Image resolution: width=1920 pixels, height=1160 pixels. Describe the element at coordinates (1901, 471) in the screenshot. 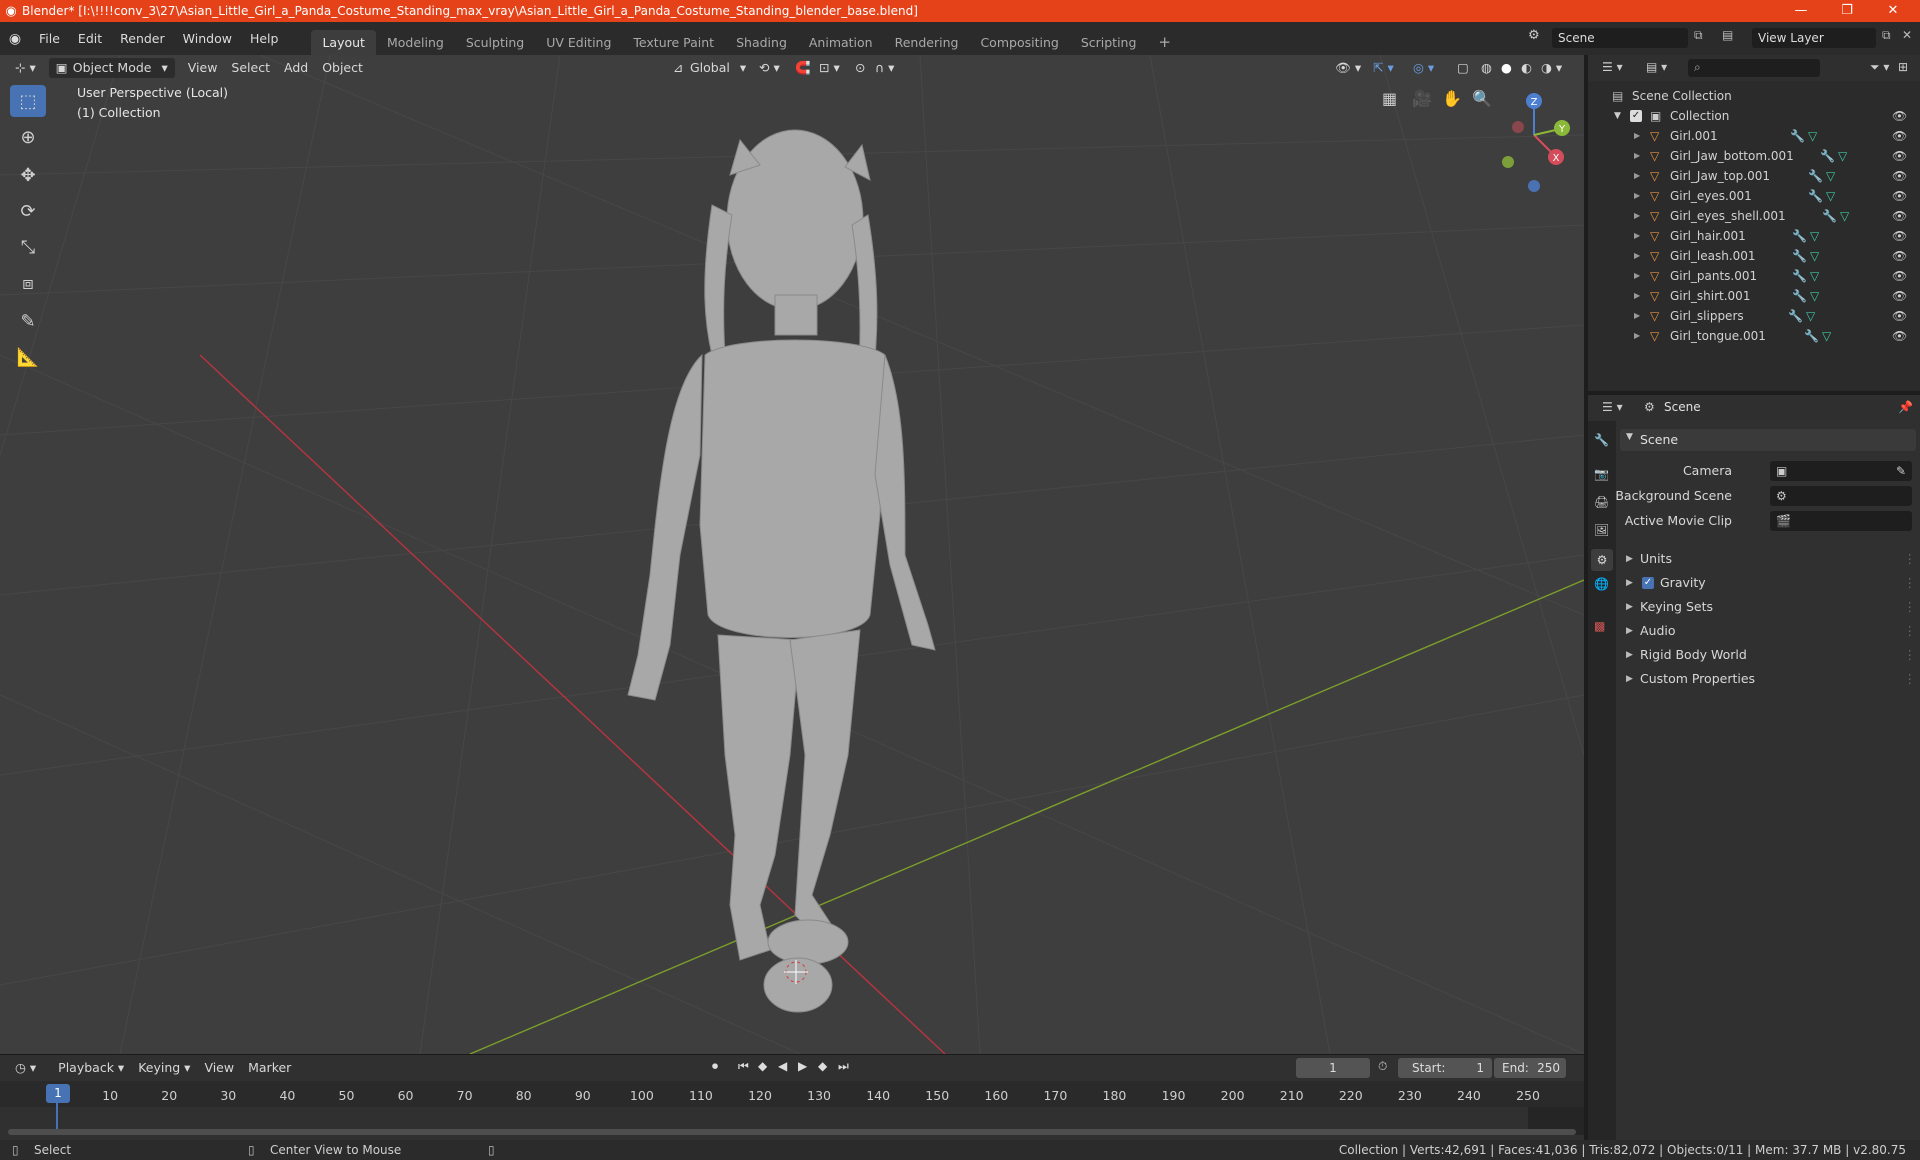

I see `eyedropper-icon: ✎` at that location.